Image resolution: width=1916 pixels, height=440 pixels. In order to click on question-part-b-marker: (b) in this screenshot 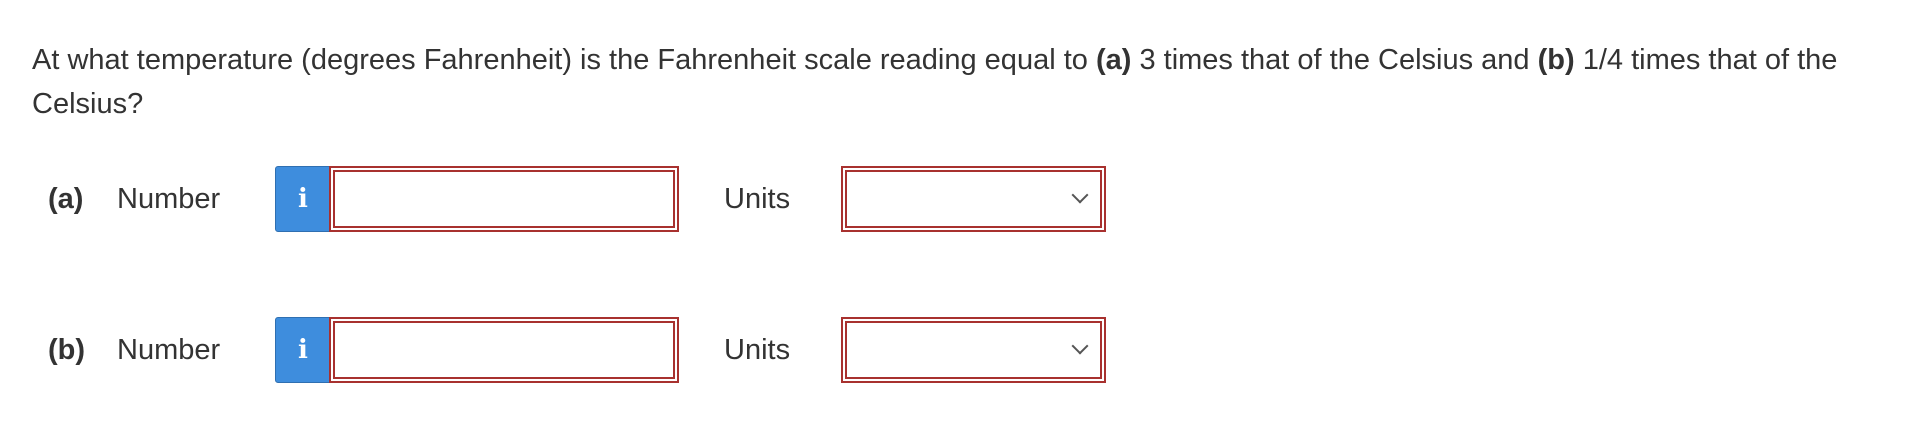, I will do `click(1556, 60)`.